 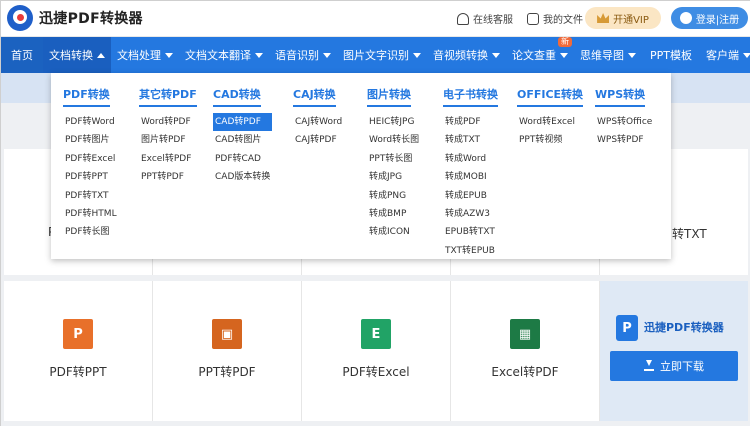 I want to click on menu-item: 转成ICON, so click(x=394, y=232).